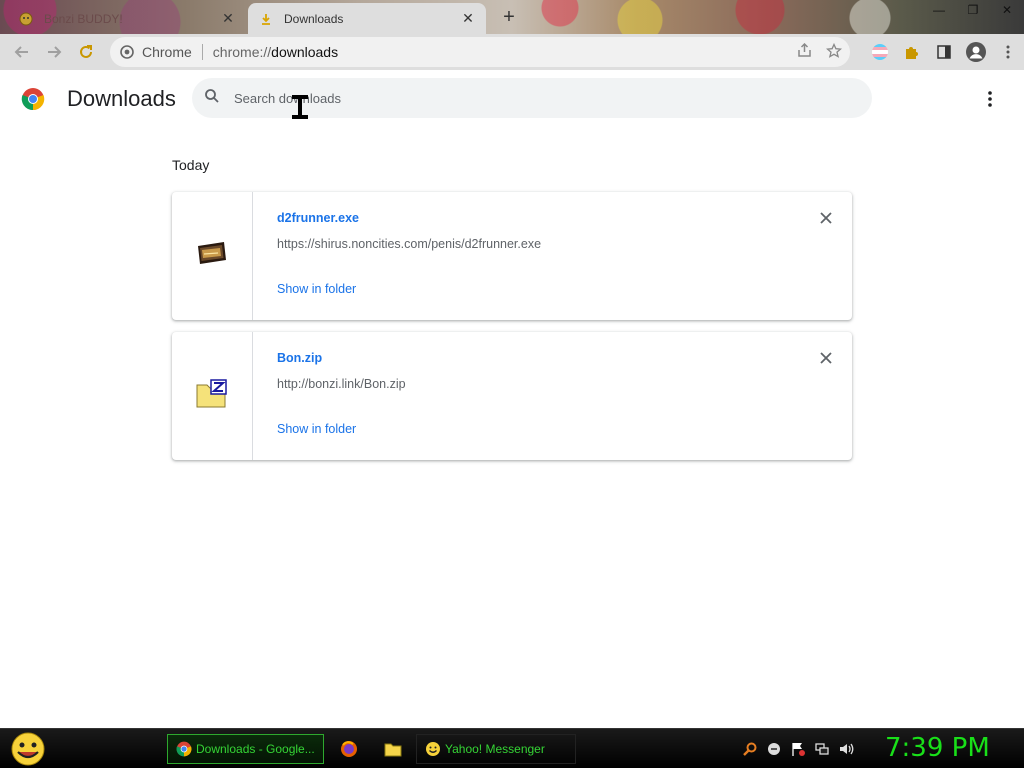  What do you see at coordinates (534, 98) in the screenshot?
I see `search-input` at bounding box center [534, 98].